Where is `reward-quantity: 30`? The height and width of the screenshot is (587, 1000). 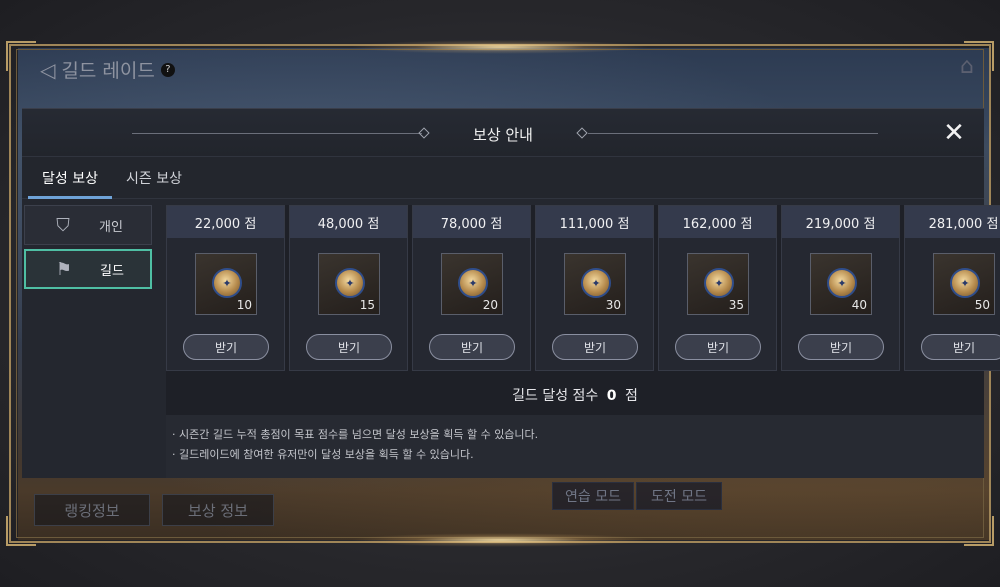
reward-quantity: 30 is located at coordinates (613, 305).